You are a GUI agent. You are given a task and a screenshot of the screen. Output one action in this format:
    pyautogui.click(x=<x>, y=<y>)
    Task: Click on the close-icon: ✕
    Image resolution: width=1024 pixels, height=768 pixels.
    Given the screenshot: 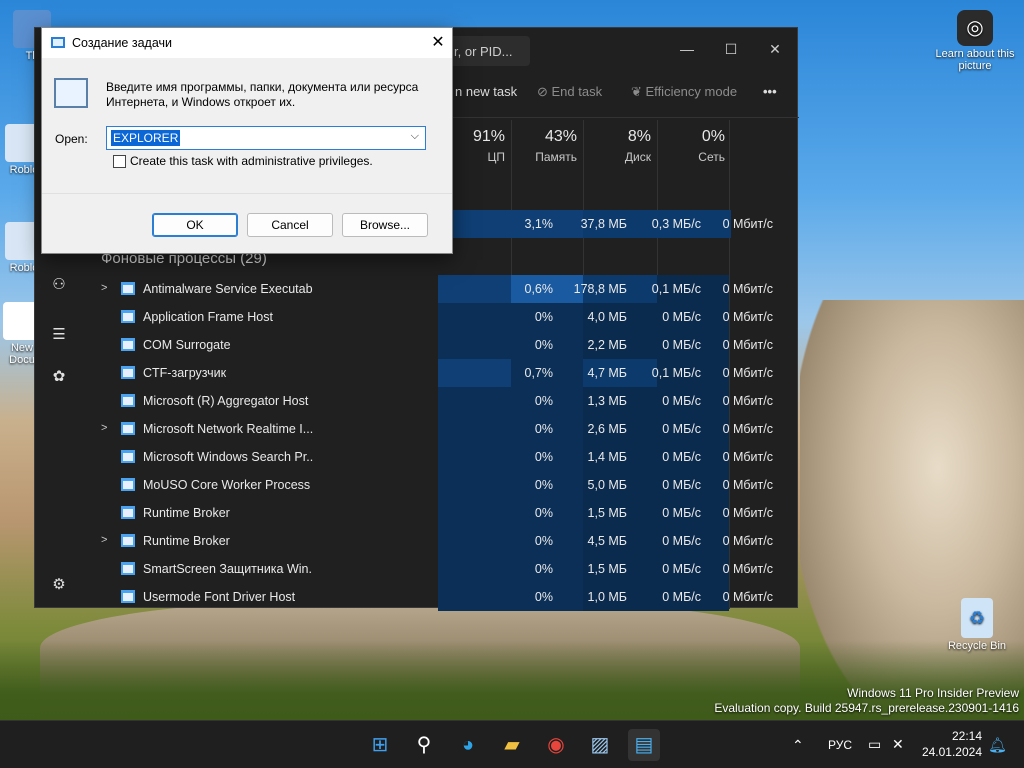 What is the action you would take?
    pyautogui.click(x=775, y=49)
    